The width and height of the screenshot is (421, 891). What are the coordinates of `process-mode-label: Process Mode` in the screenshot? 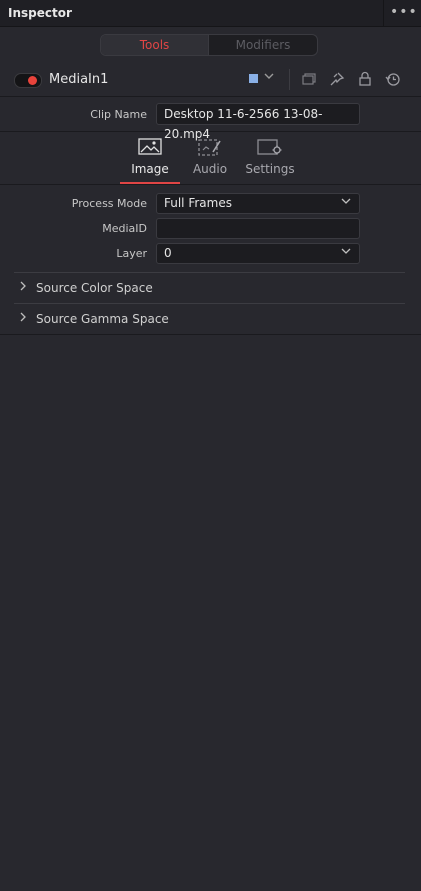 It's located at (109, 203).